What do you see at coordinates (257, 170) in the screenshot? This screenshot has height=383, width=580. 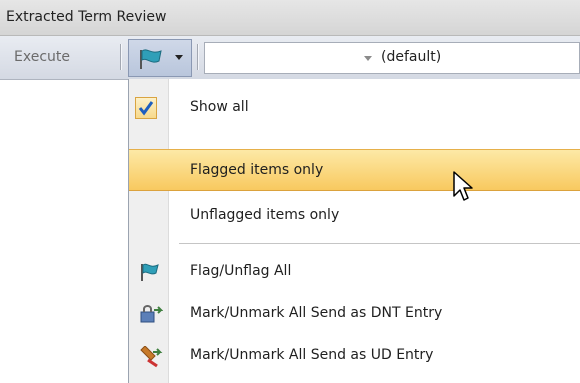 I see `menu-item-label: Flagged items only` at bounding box center [257, 170].